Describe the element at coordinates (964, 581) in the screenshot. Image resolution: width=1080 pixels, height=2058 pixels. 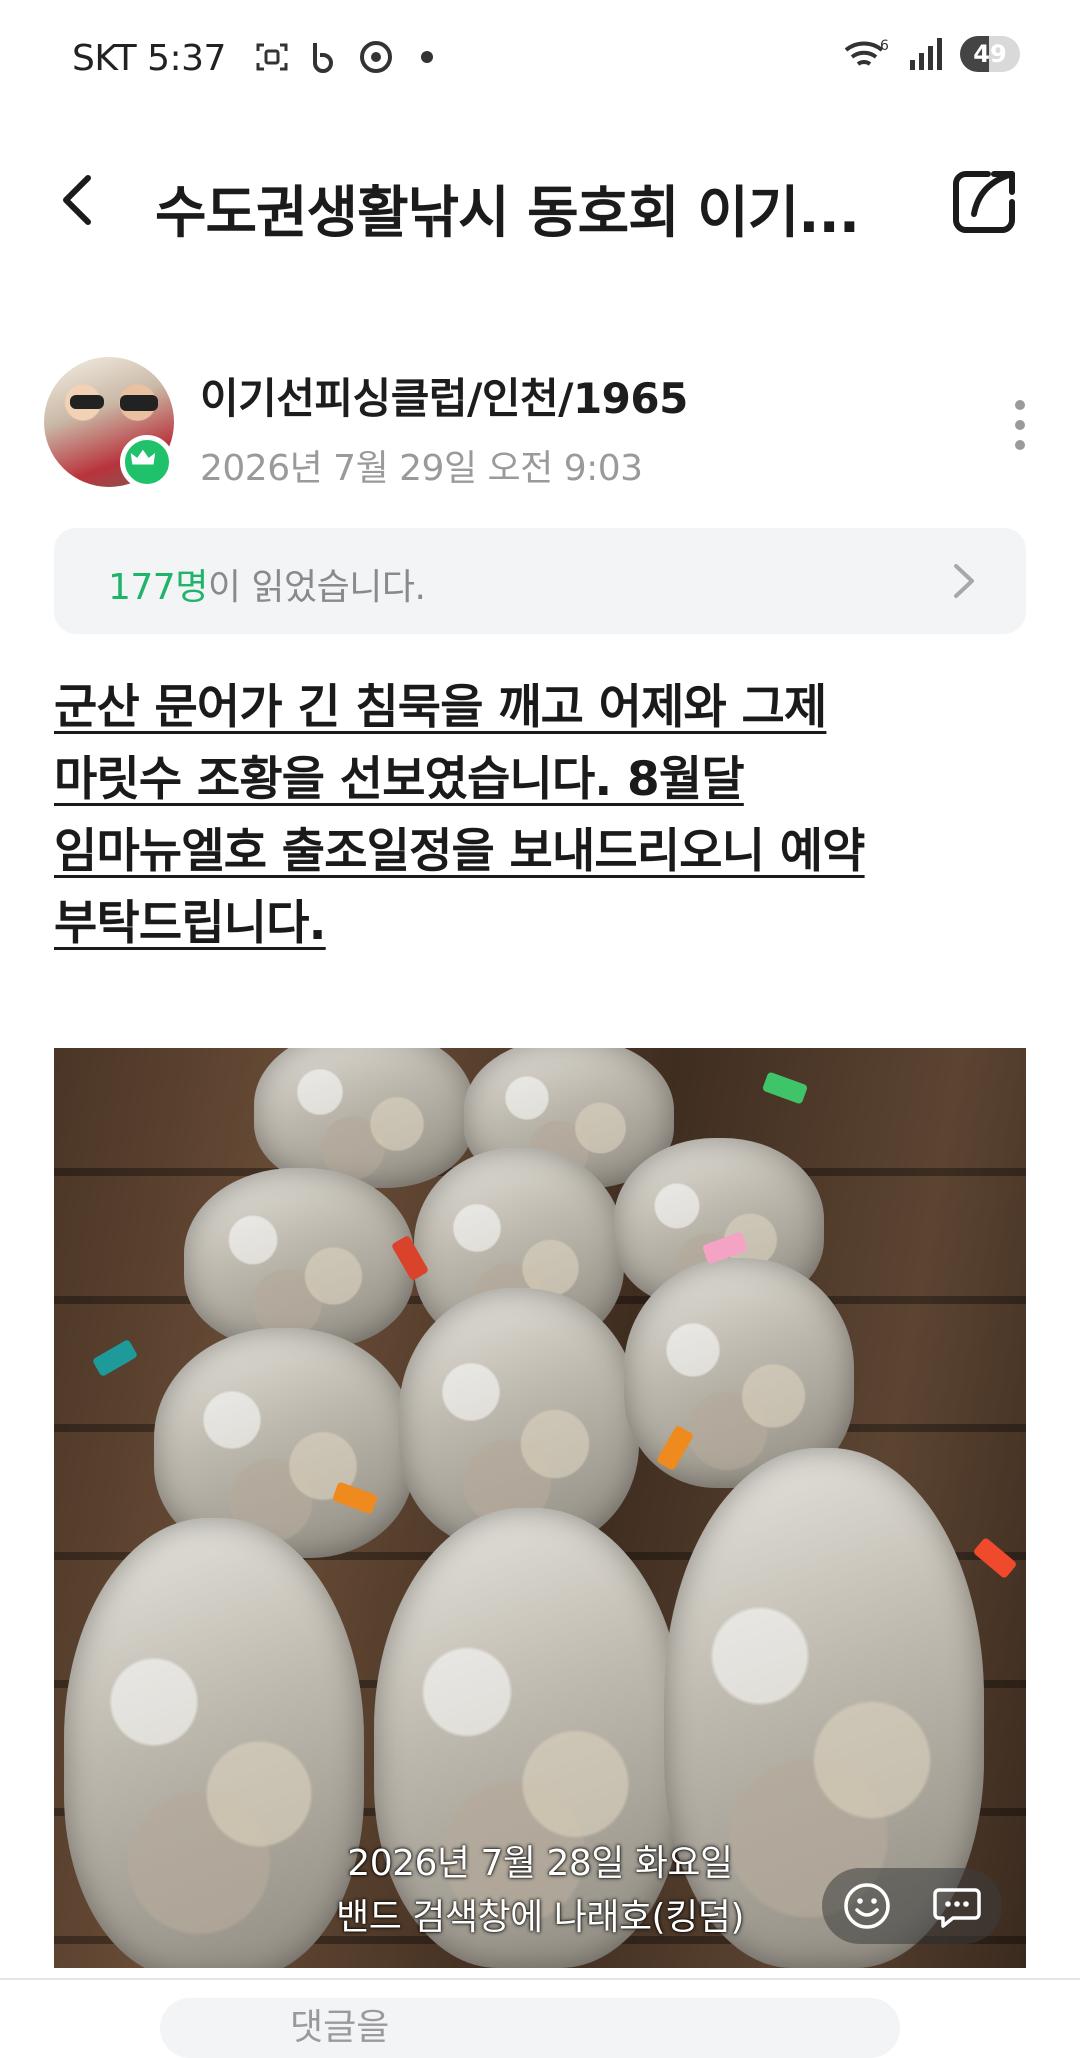
I see `chevron-right-icon` at that location.